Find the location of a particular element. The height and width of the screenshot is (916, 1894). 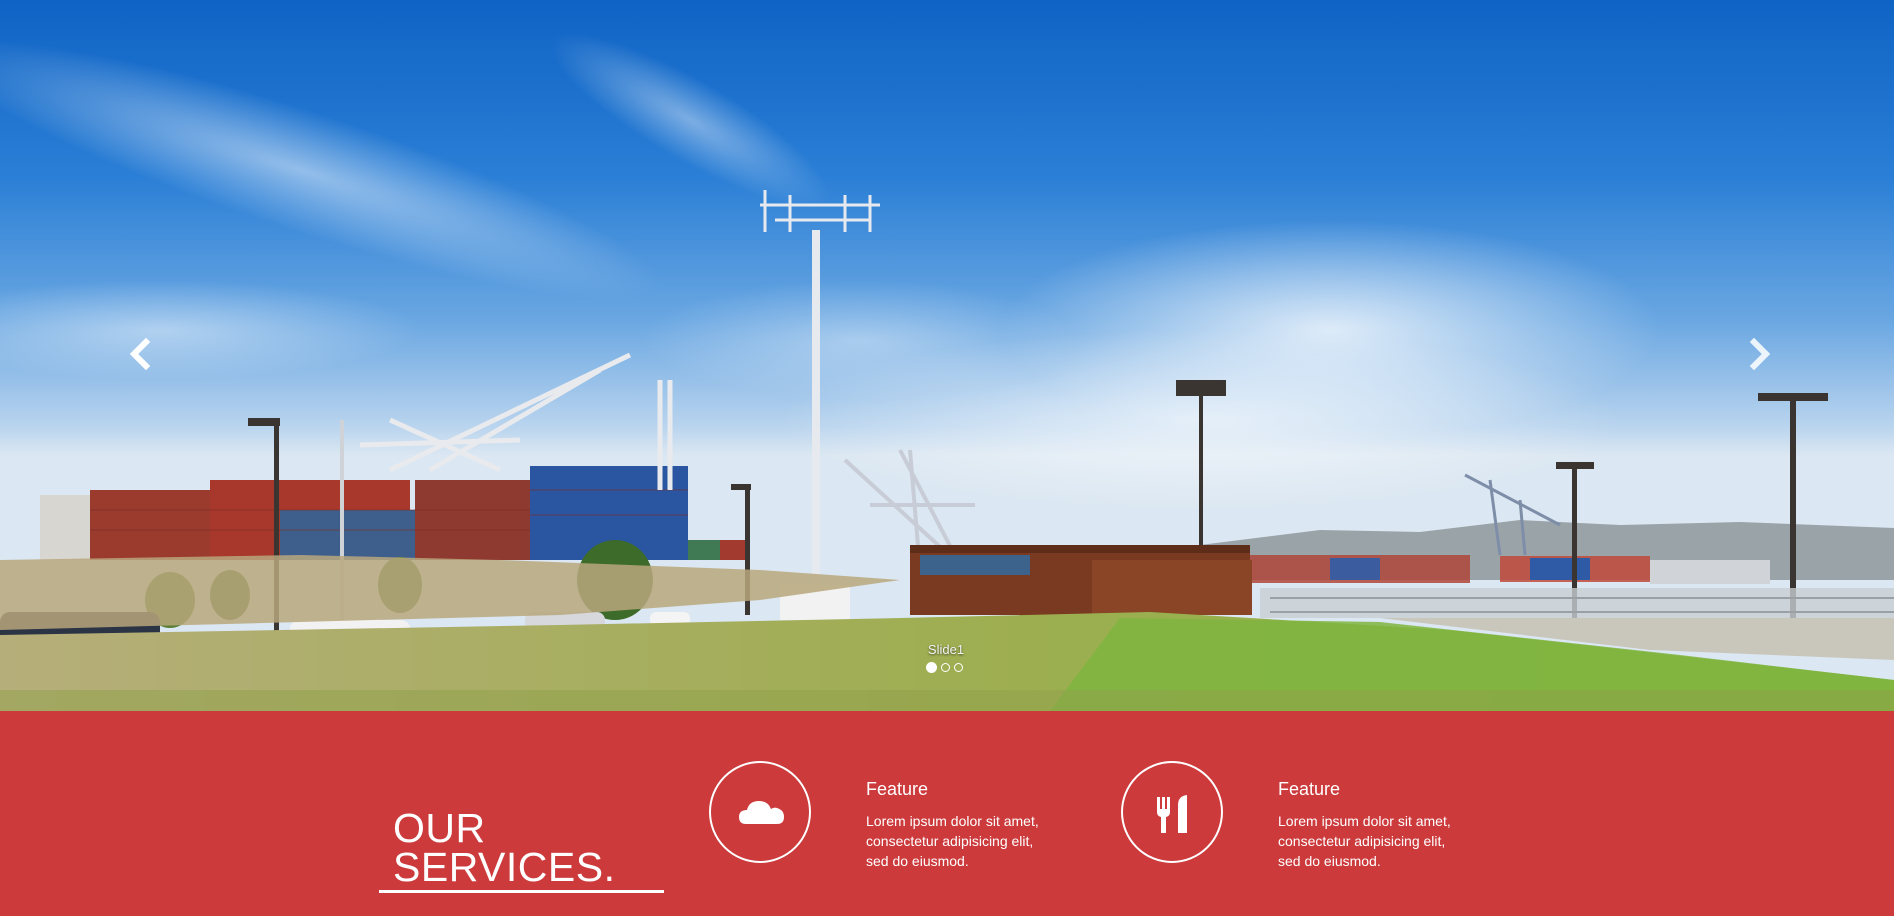

services-title: OUR SERVICES. is located at coordinates (504, 847).